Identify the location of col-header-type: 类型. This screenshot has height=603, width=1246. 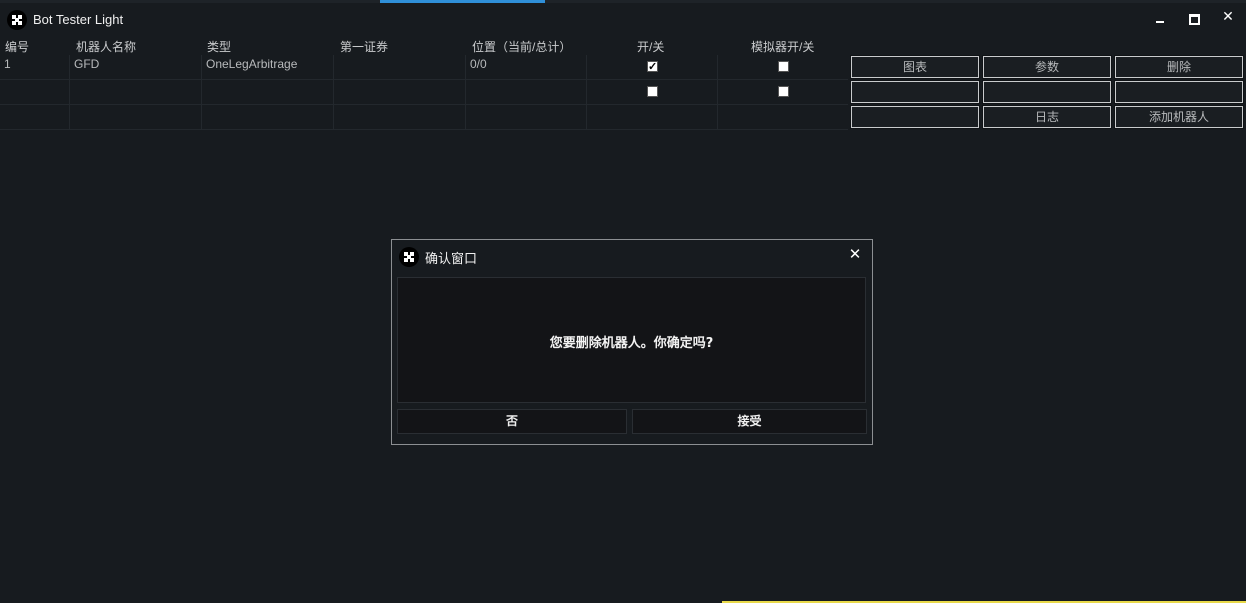
(219, 47).